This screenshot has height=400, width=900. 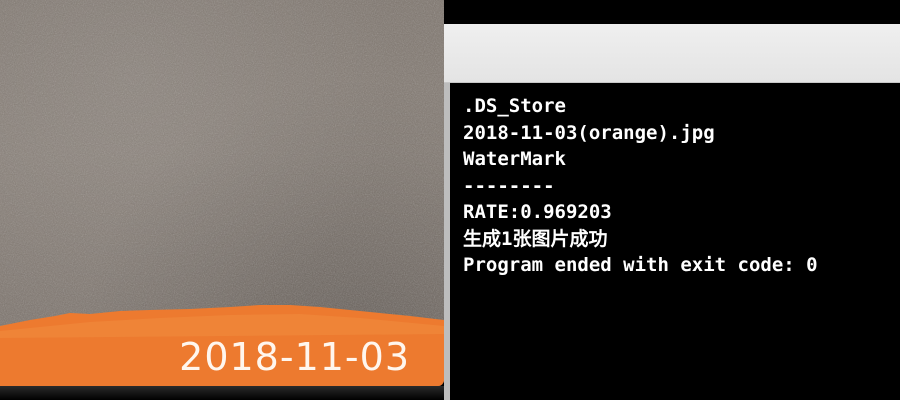 I want to click on console-line: --------, so click(x=509, y=185).